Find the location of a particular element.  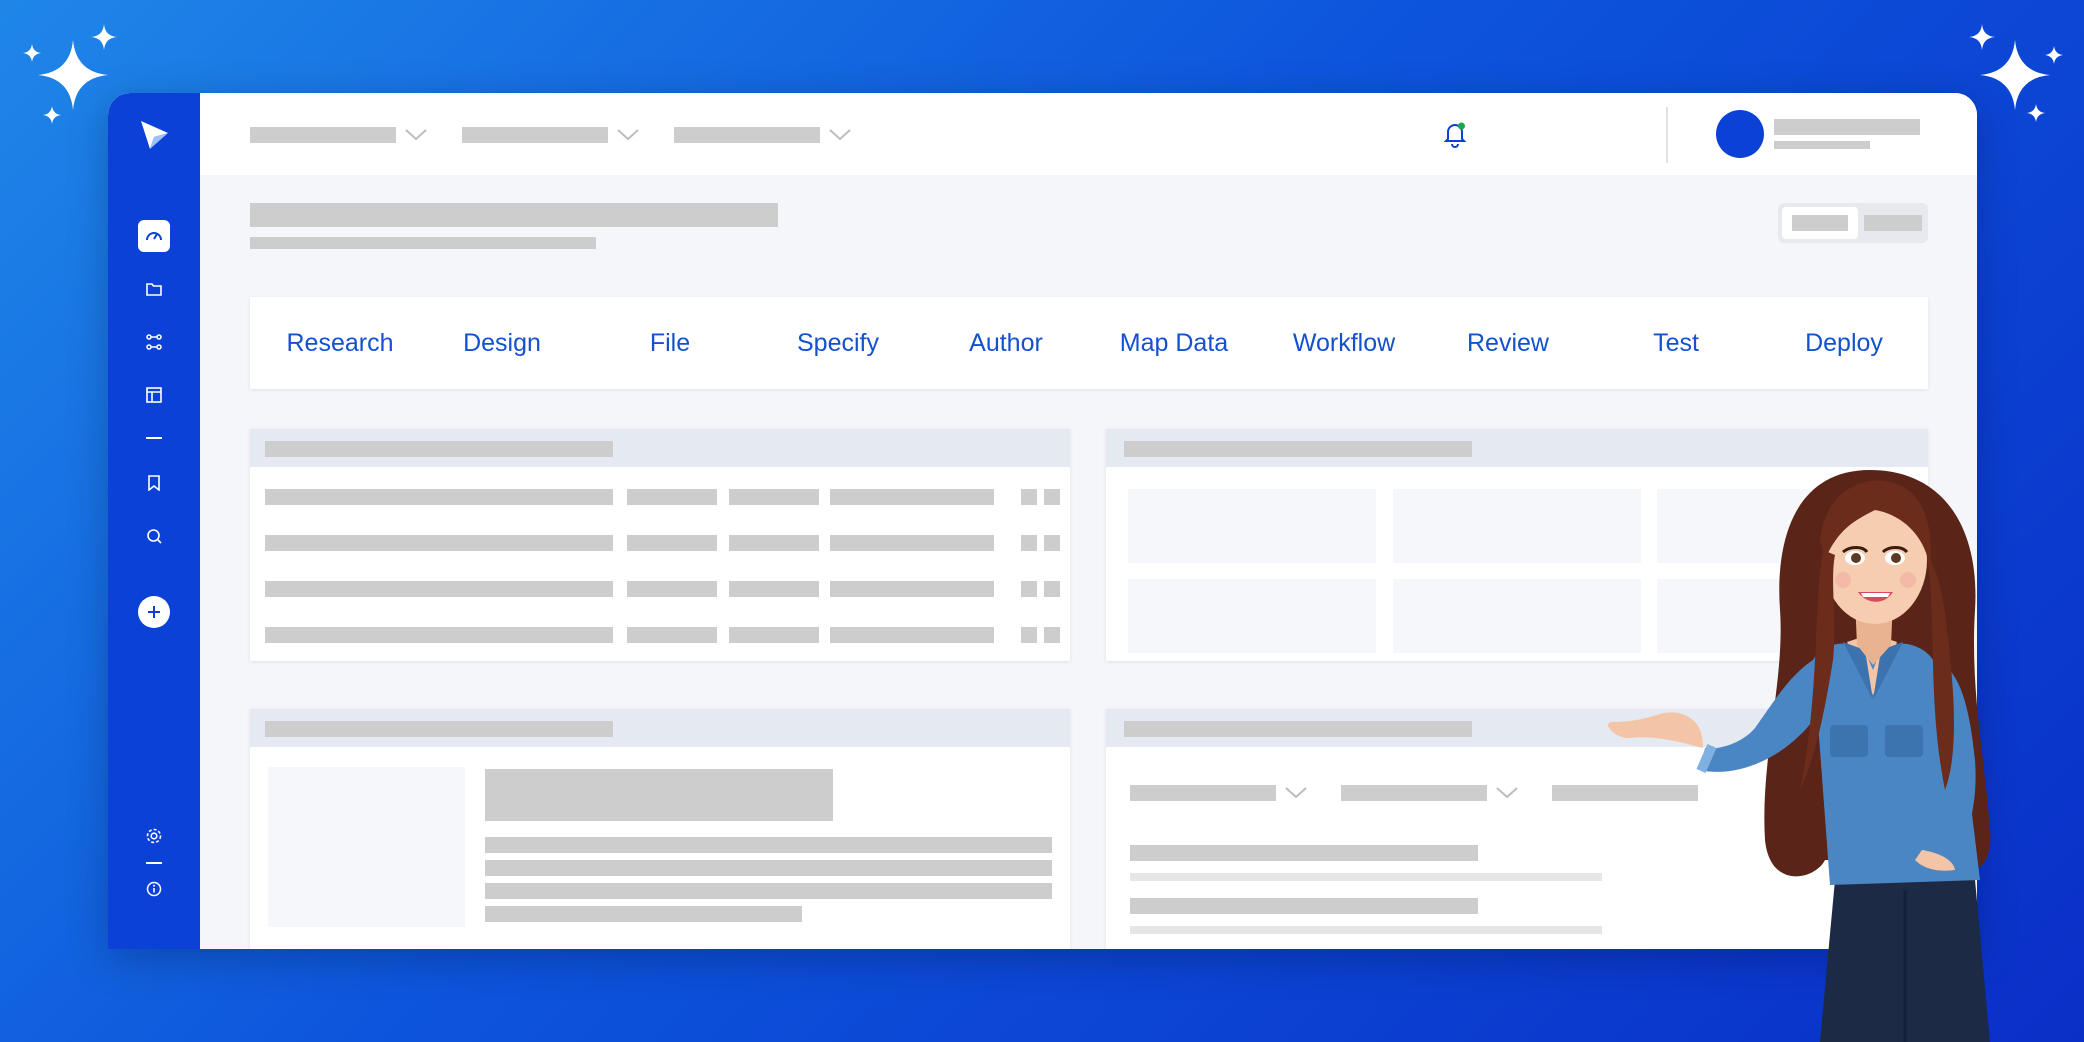

tab-test: Test is located at coordinates (1676, 343).